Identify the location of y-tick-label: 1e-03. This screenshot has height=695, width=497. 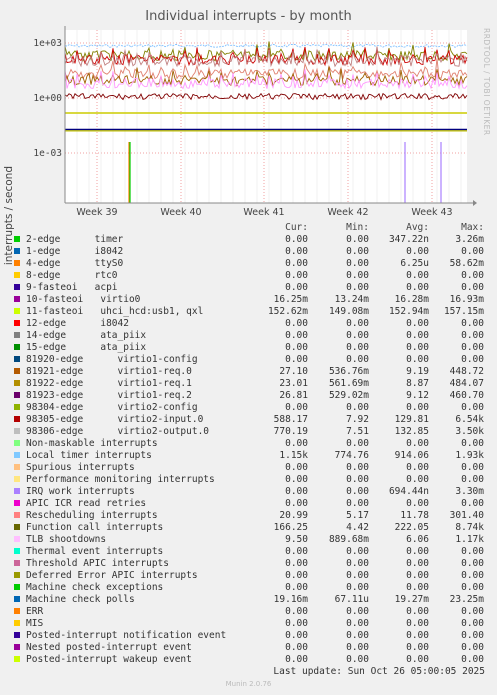
(47, 153).